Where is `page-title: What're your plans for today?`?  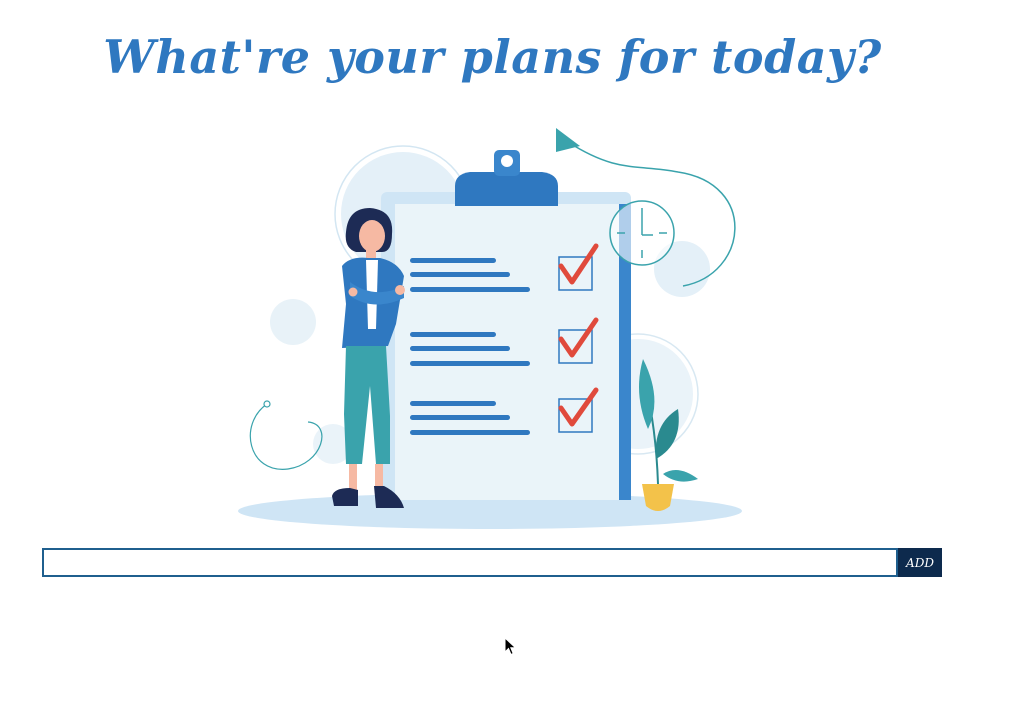
page-title: What're your plans for today? is located at coordinates (492, 57).